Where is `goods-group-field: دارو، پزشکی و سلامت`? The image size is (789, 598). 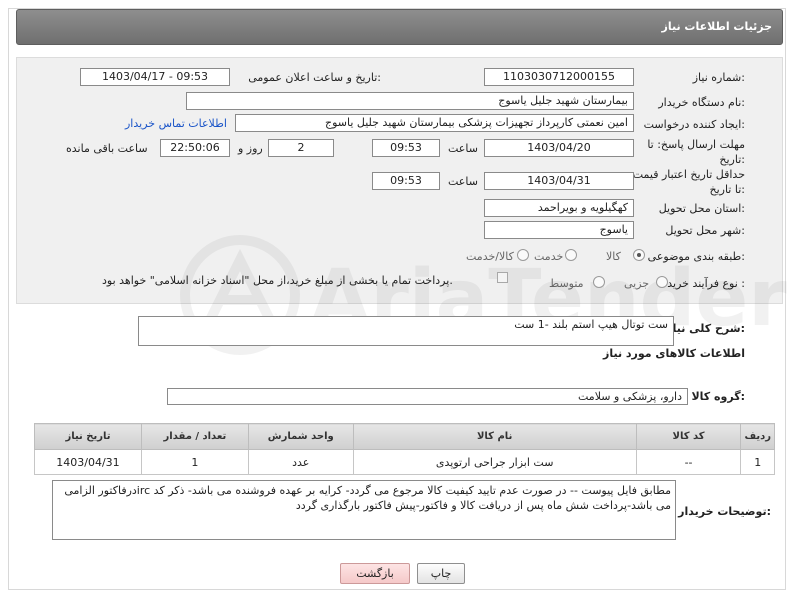 goods-group-field: دارو، پزشکی و سلامت is located at coordinates (427, 396).